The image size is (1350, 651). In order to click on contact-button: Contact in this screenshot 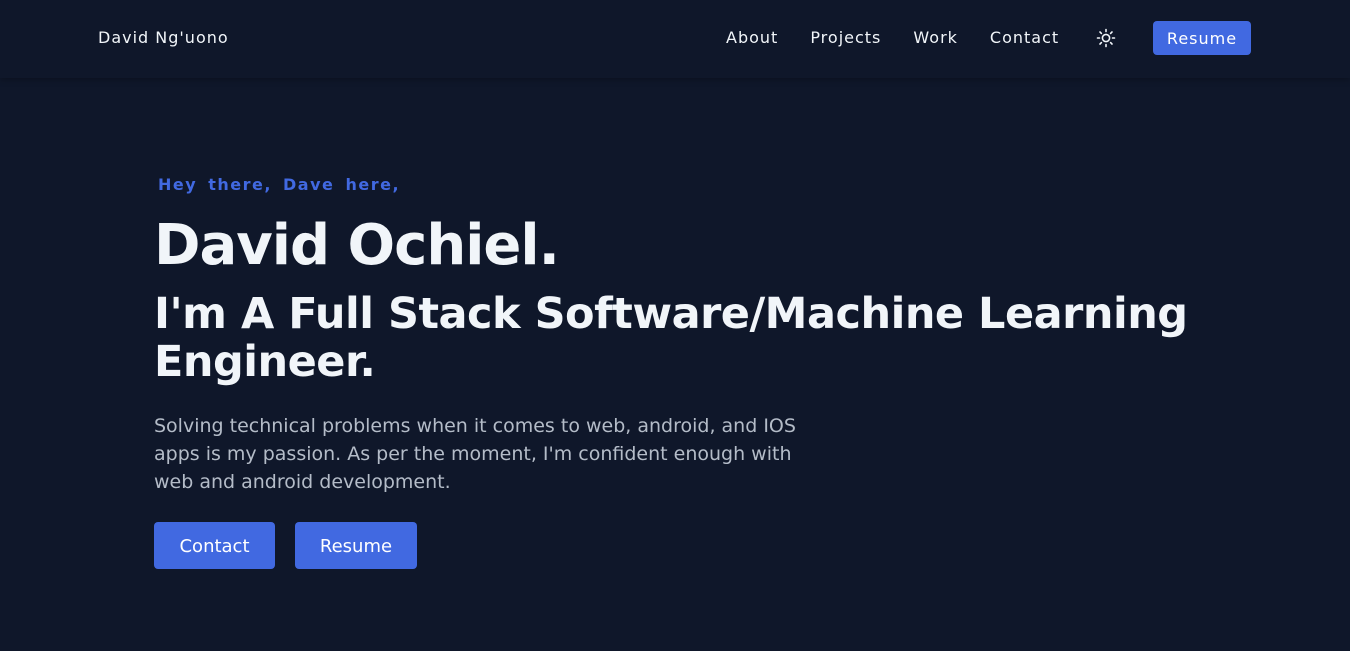, I will do `click(214, 545)`.